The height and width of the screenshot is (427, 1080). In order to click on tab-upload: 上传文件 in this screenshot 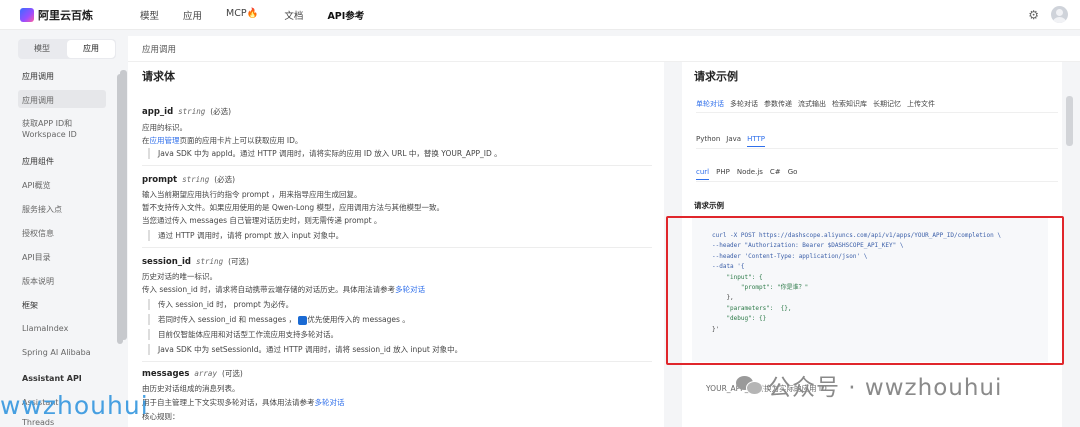, I will do `click(921, 106)`.